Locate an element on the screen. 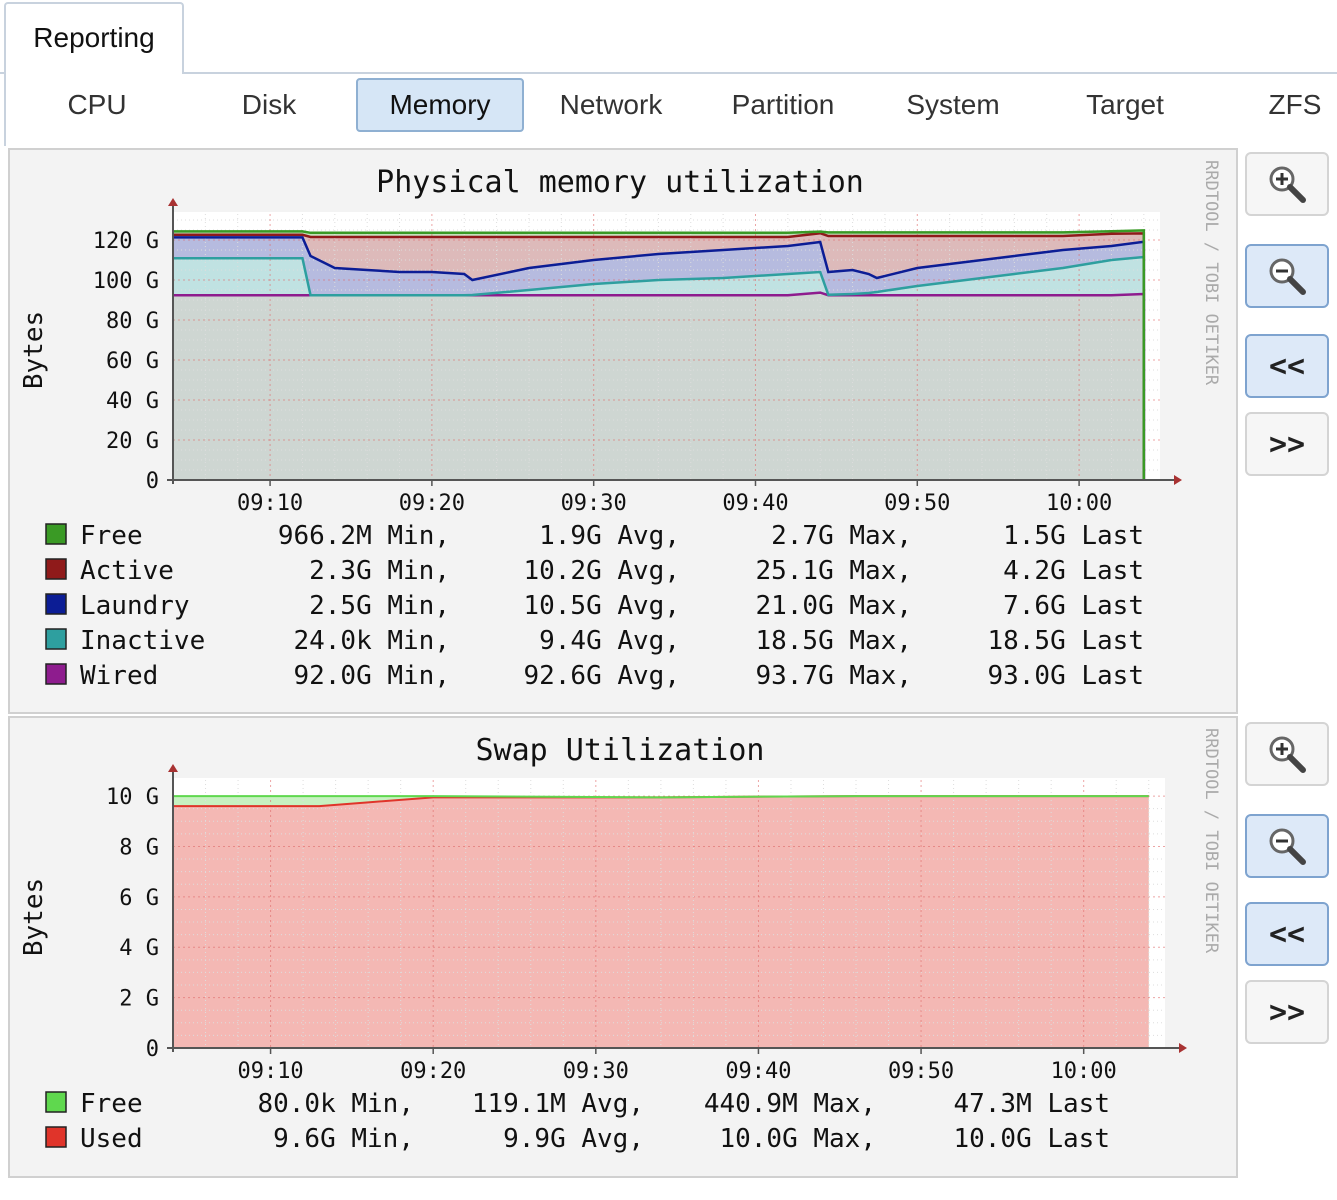  legend-last: 10.0G Last is located at coordinates (1031, 1139).